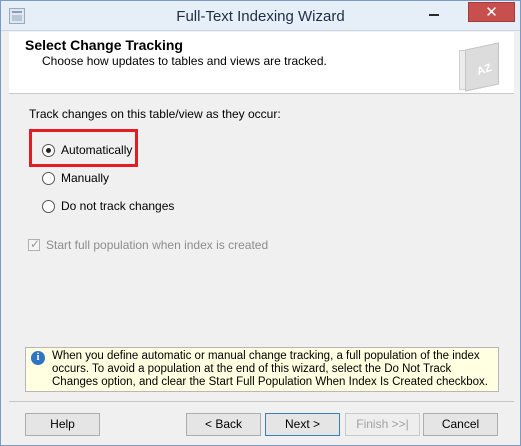 This screenshot has width=521, height=446. What do you see at coordinates (260, 16) in the screenshot?
I see `title-bar: Full-Text Indexing Wizard ✕` at bounding box center [260, 16].